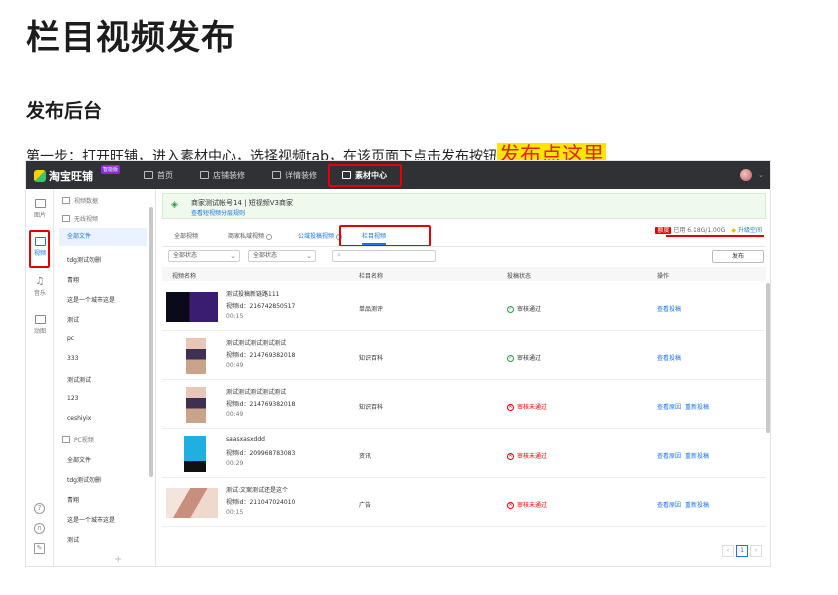 The width and height of the screenshot is (838, 595). I want to click on status-label: 审核通过, so click(529, 309).